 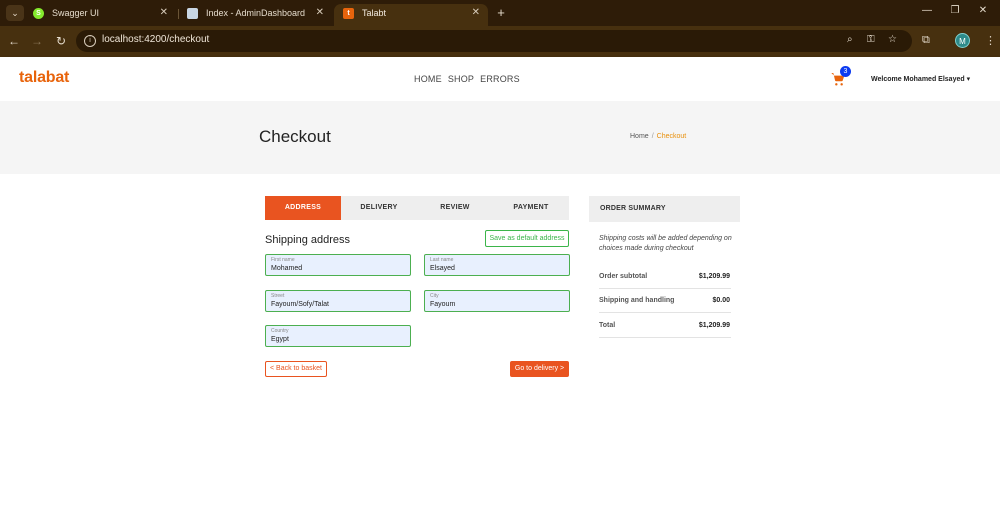 What do you see at coordinates (338, 265) in the screenshot?
I see `first-name-field: First name Mohamed` at bounding box center [338, 265].